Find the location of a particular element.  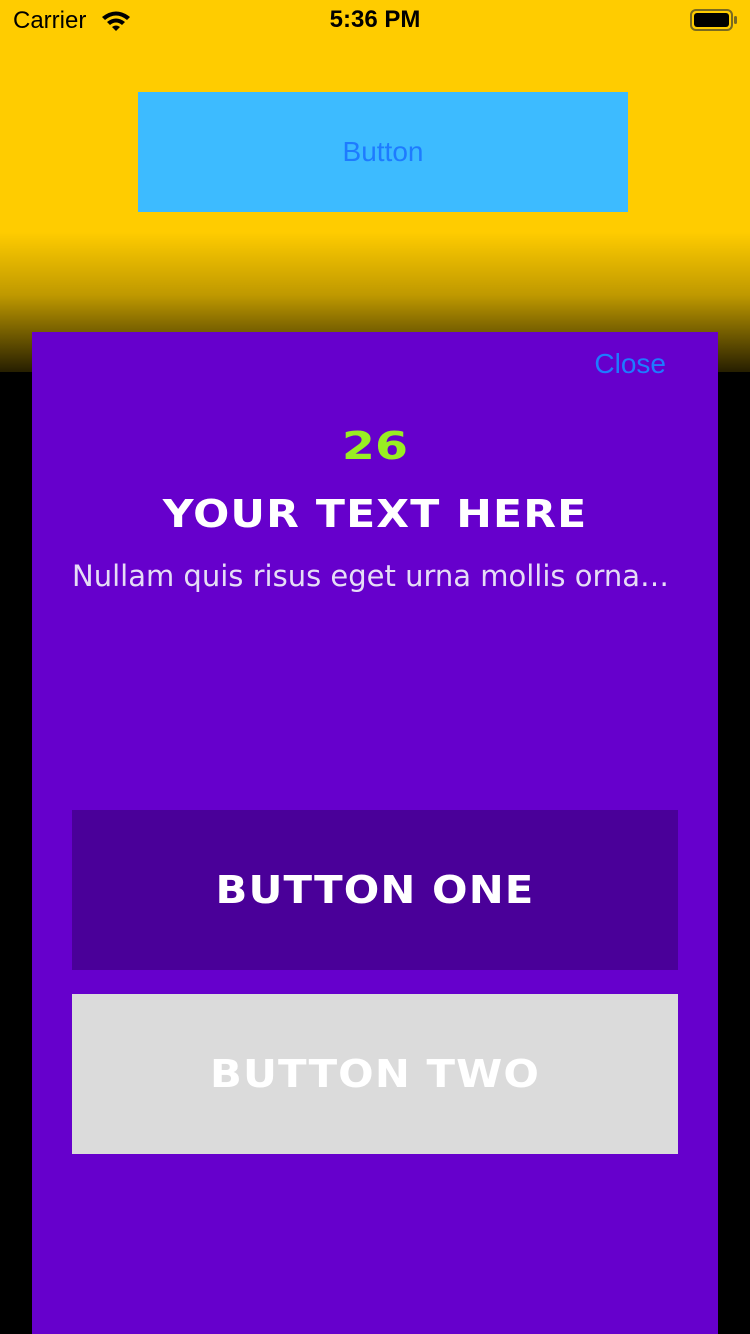

button-one: BUTTON ONE is located at coordinates (375, 890).